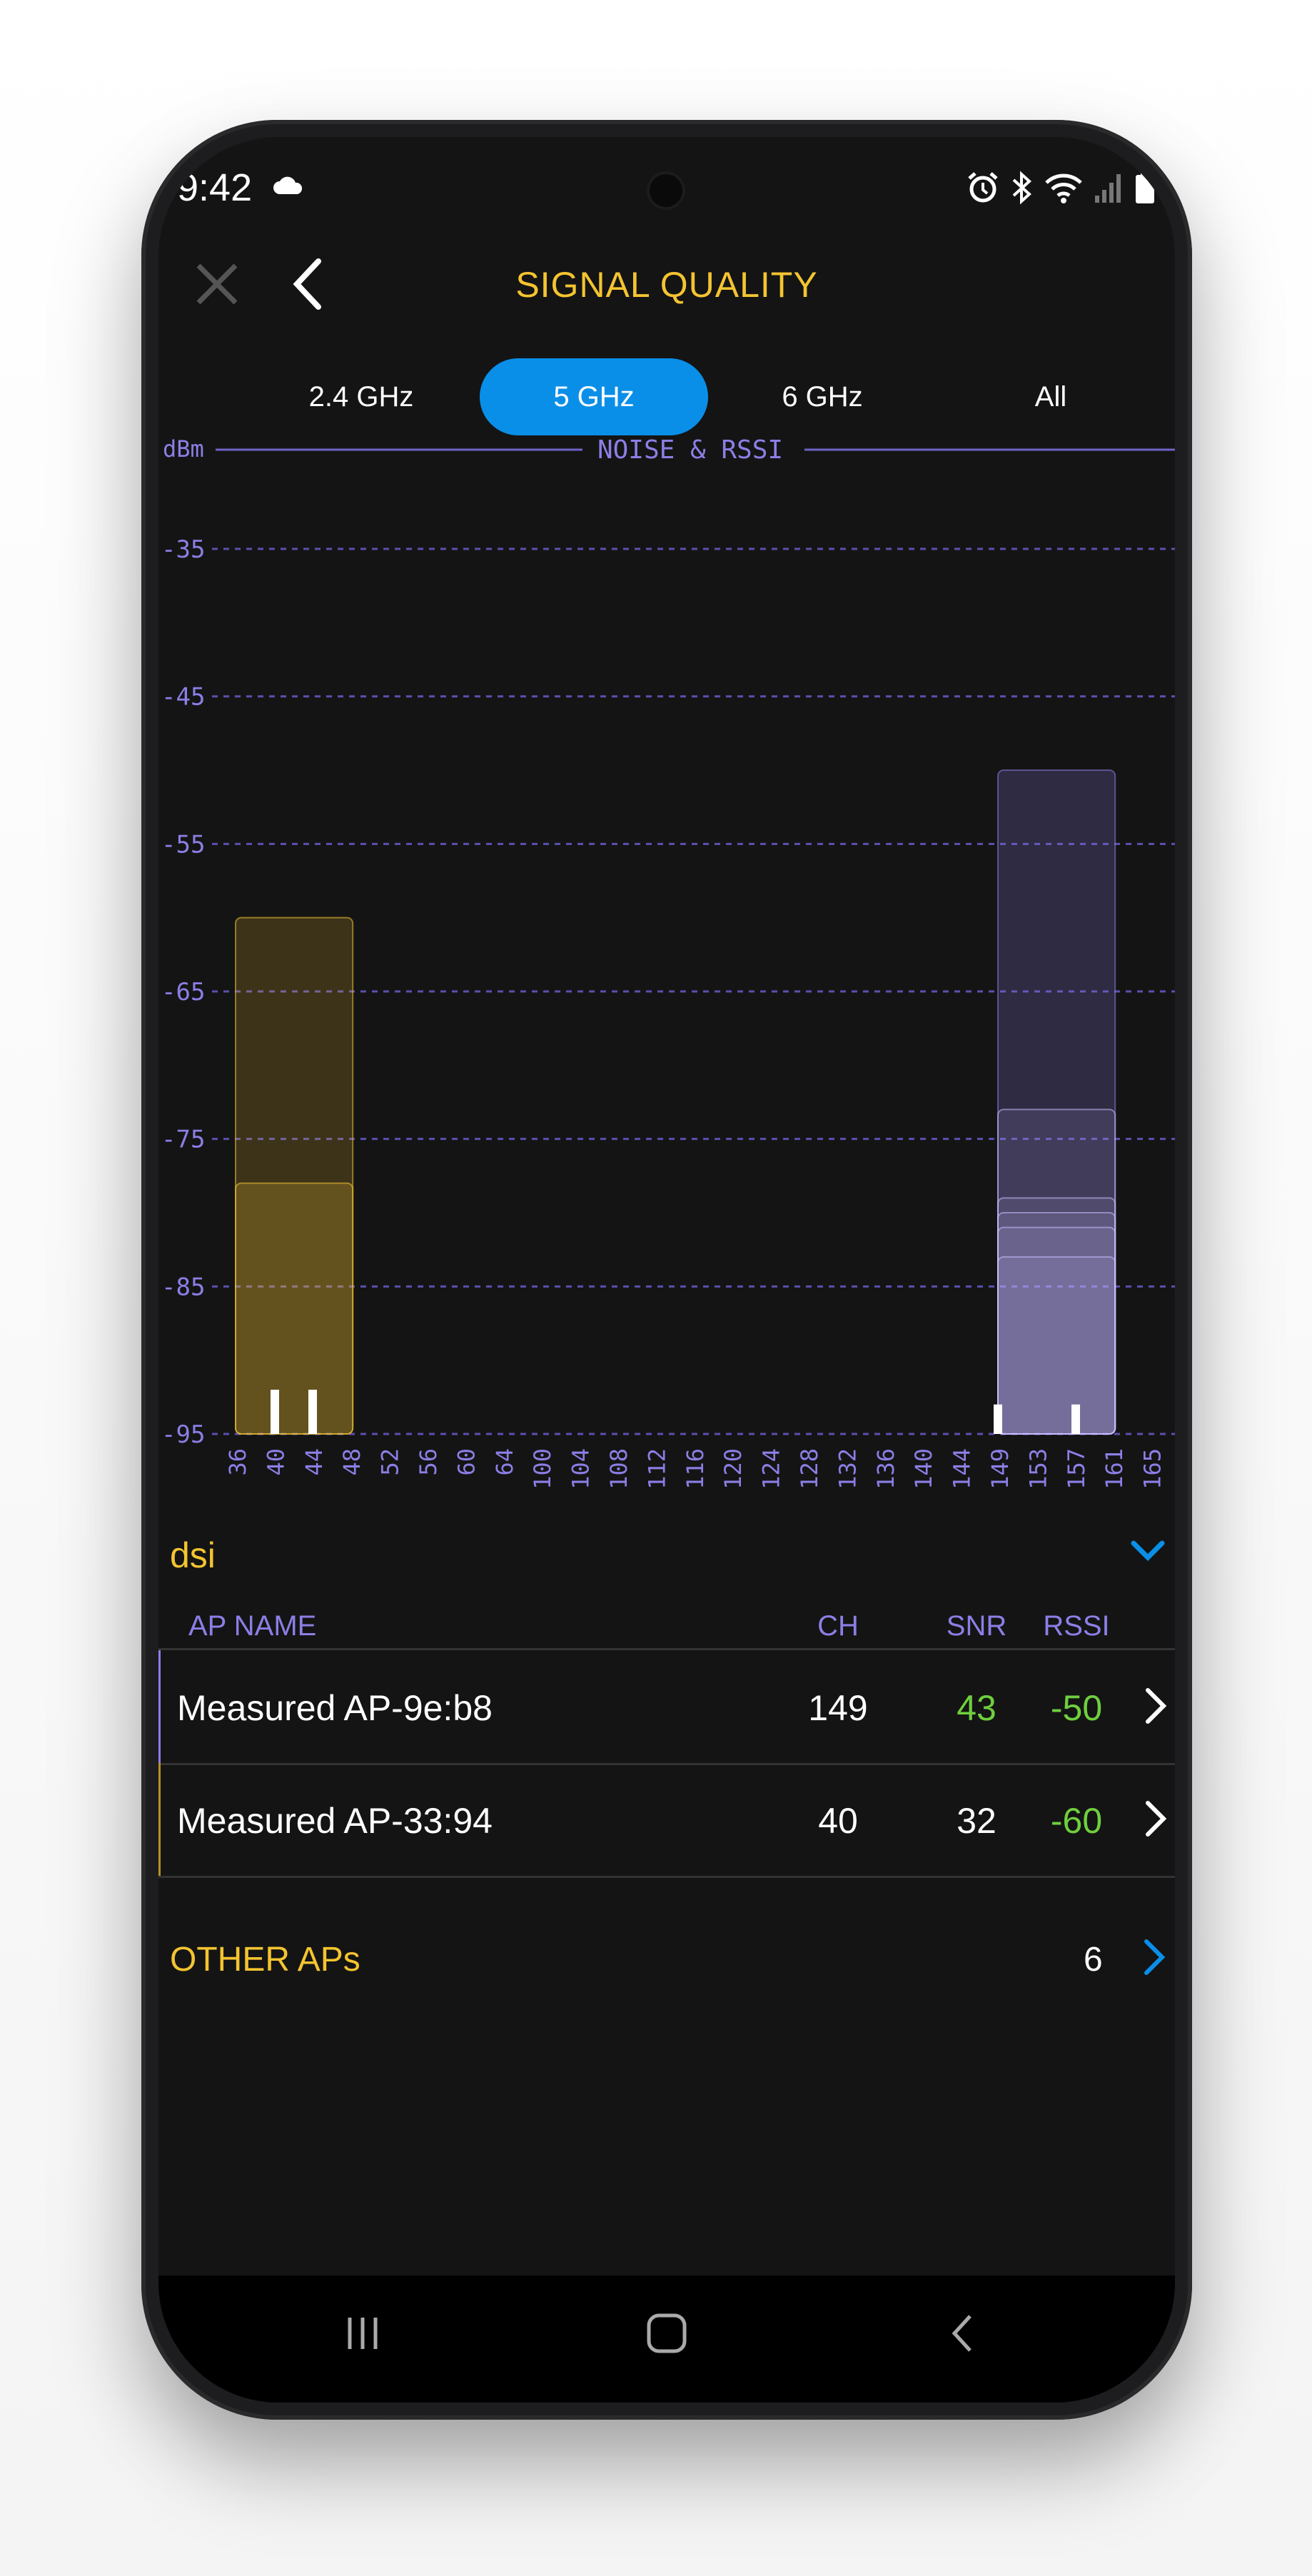 This screenshot has height=2576, width=1312. What do you see at coordinates (193, 1555) in the screenshot?
I see `network-name: dsi` at bounding box center [193, 1555].